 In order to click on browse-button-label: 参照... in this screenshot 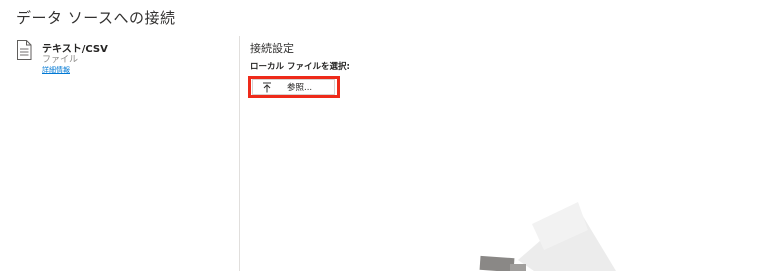, I will do `click(300, 88)`.